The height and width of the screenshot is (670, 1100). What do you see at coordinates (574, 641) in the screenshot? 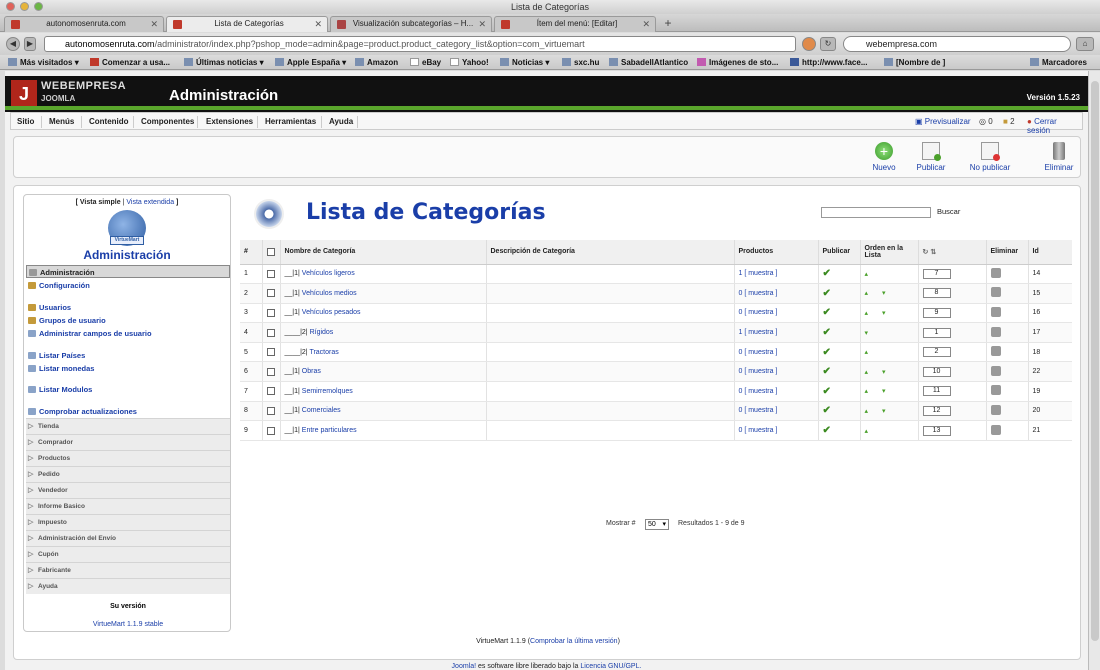
I see `check-latest-link: Comprobar la última versión` at bounding box center [574, 641].